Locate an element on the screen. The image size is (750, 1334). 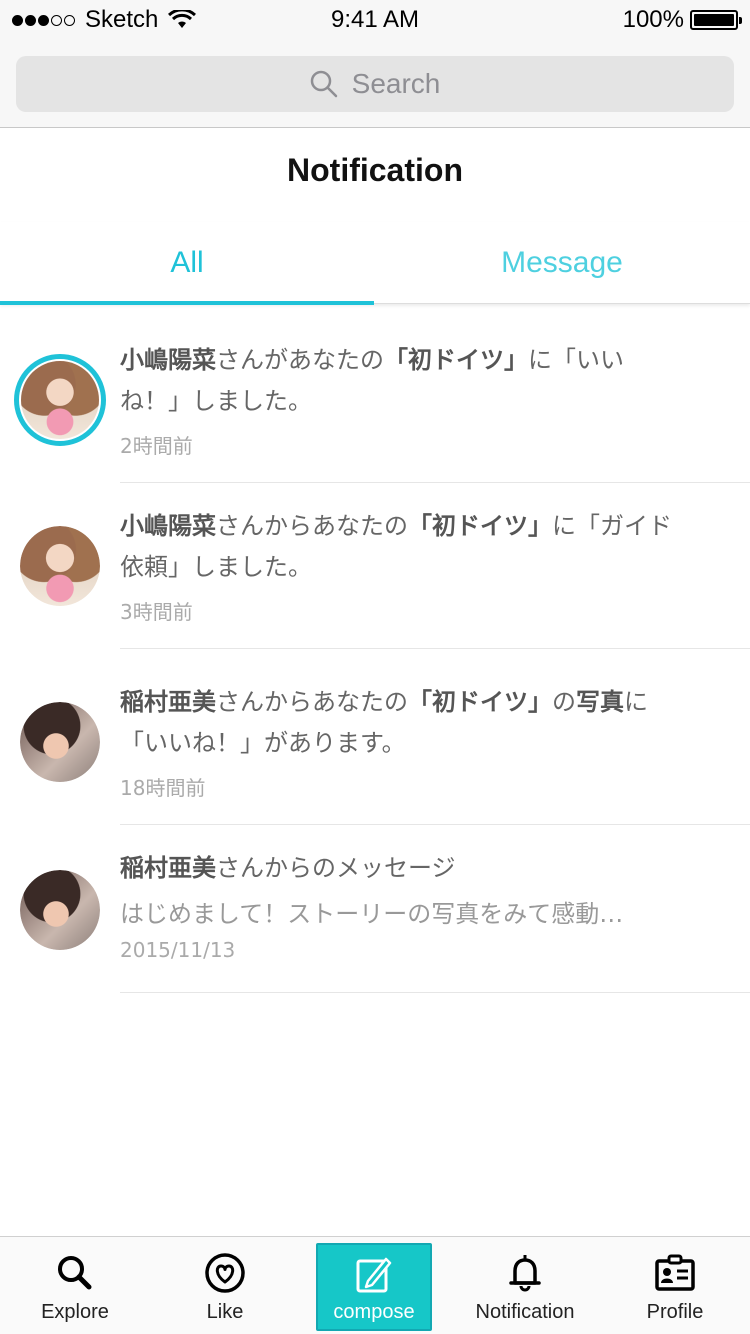
timestamp: 3時間前 is located at coordinates (156, 612).